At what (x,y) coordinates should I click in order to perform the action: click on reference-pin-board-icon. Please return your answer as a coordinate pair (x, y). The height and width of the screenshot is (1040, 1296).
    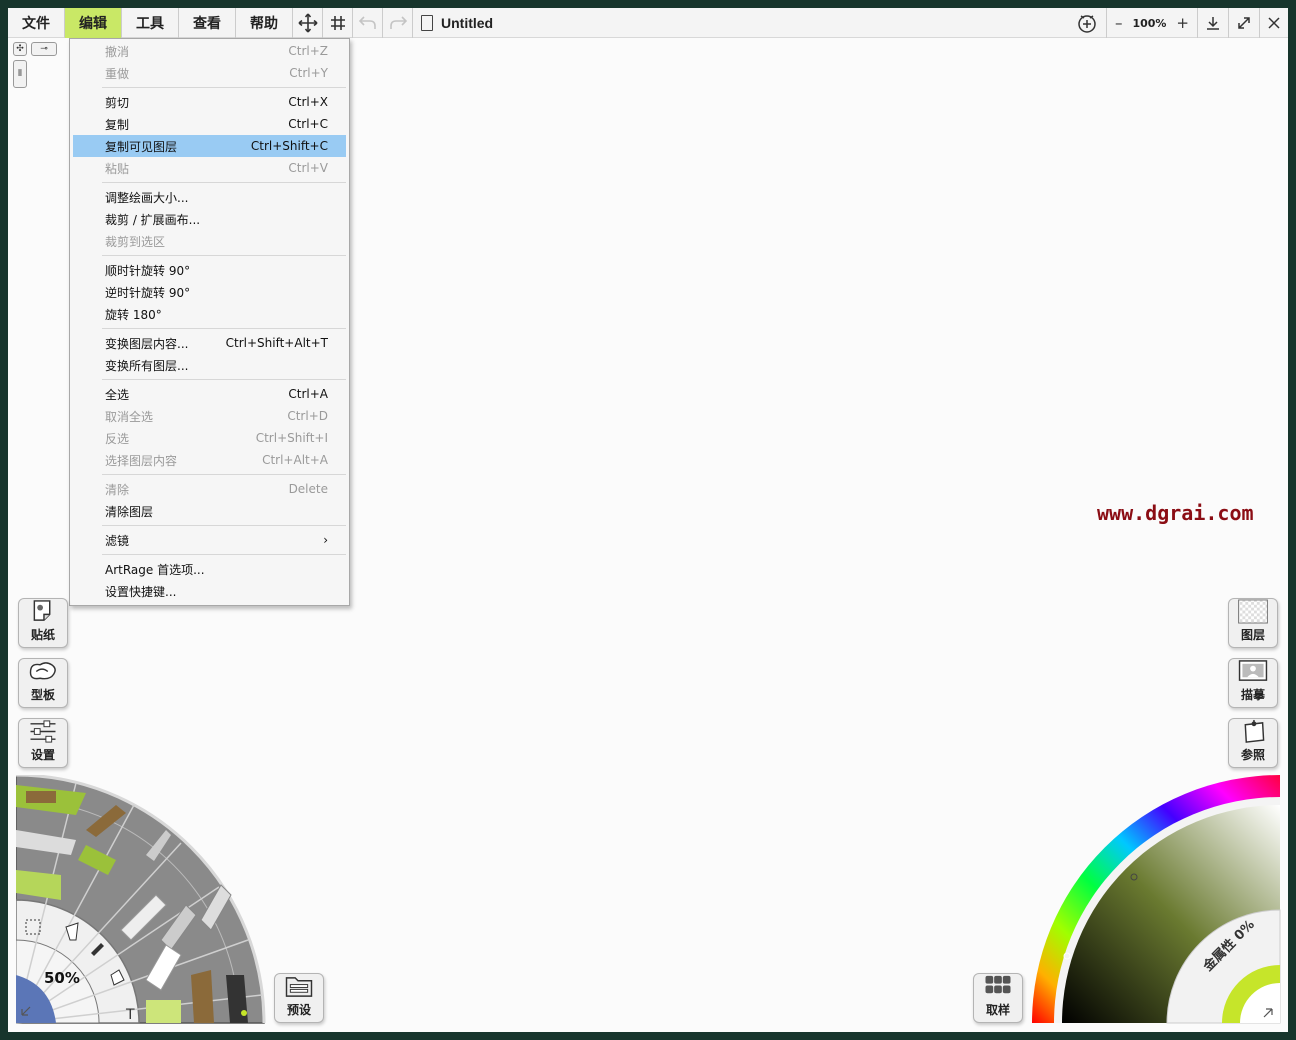
    Looking at the image, I should click on (1254, 731).